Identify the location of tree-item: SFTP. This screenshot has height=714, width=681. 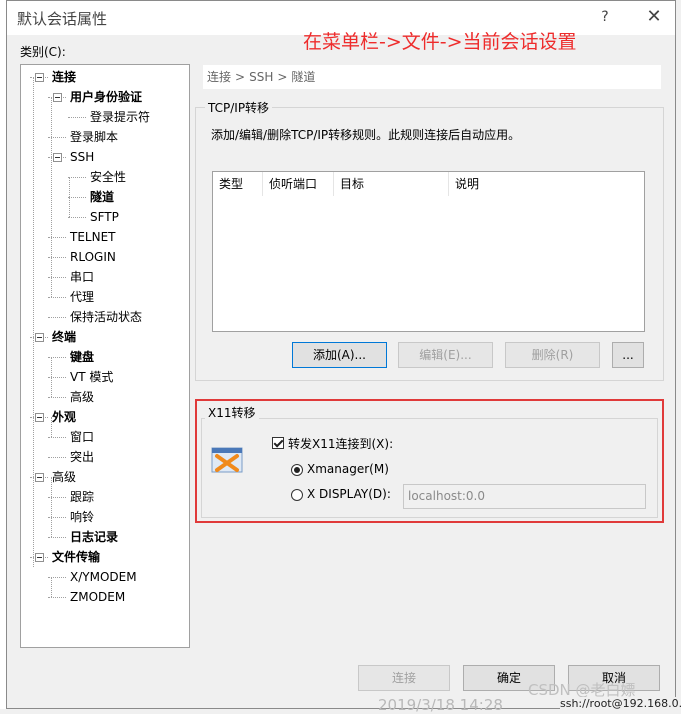
(104, 217).